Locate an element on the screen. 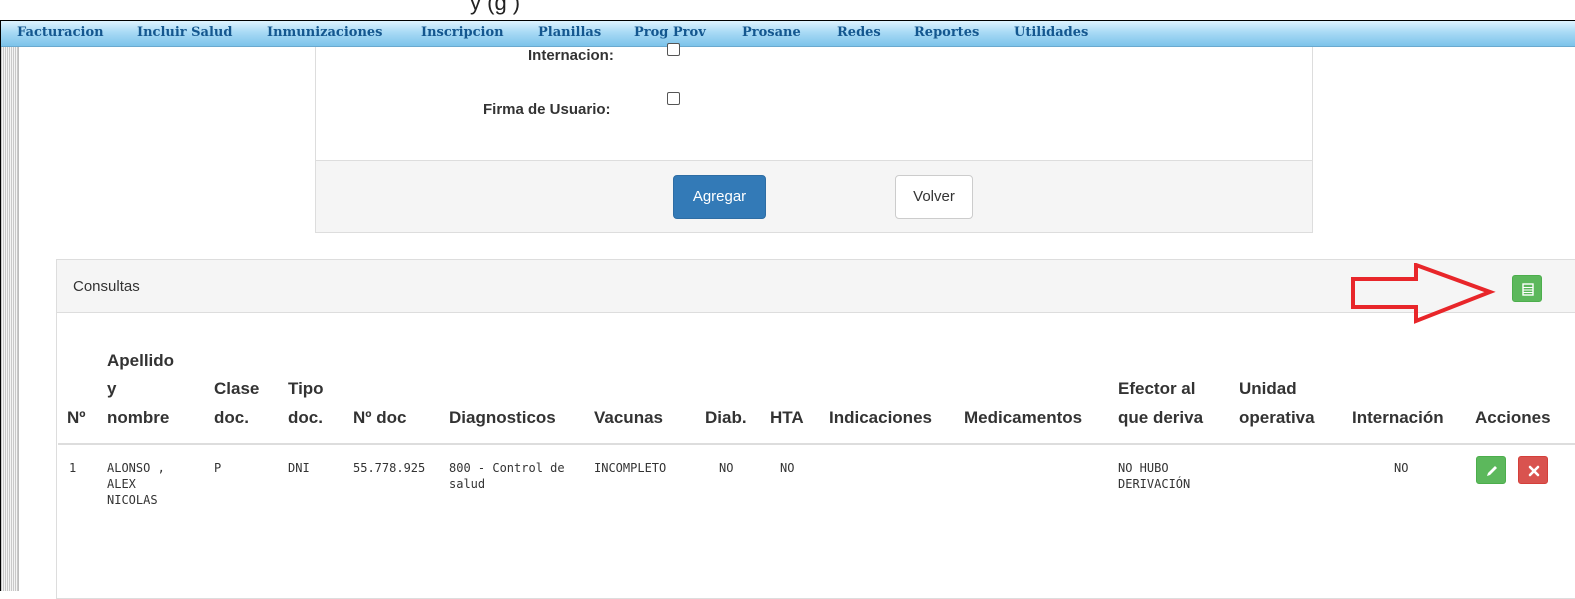 This screenshot has width=1575, height=599. cell-hta: NO is located at coordinates (787, 468).